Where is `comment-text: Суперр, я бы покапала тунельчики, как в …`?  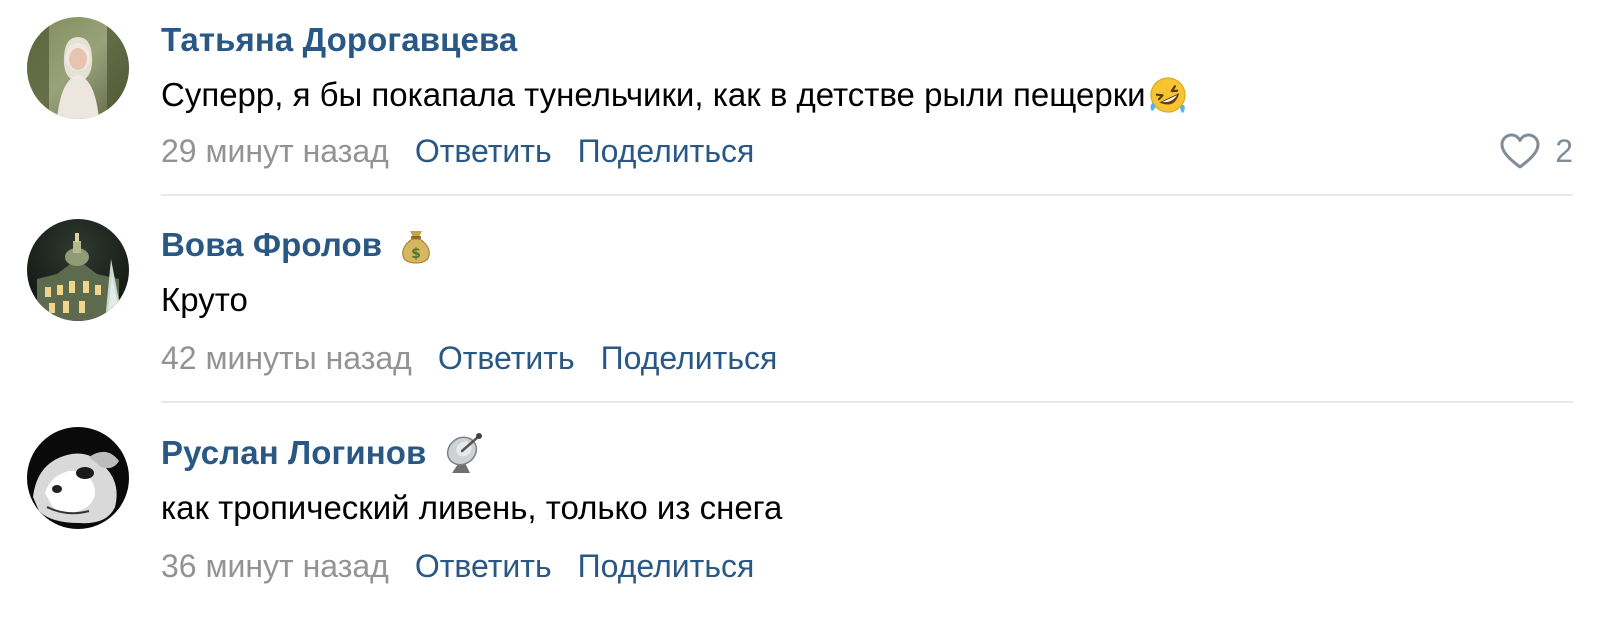 comment-text: Суперр, я бы покапала тунельчики, как в … is located at coordinates (674, 95).